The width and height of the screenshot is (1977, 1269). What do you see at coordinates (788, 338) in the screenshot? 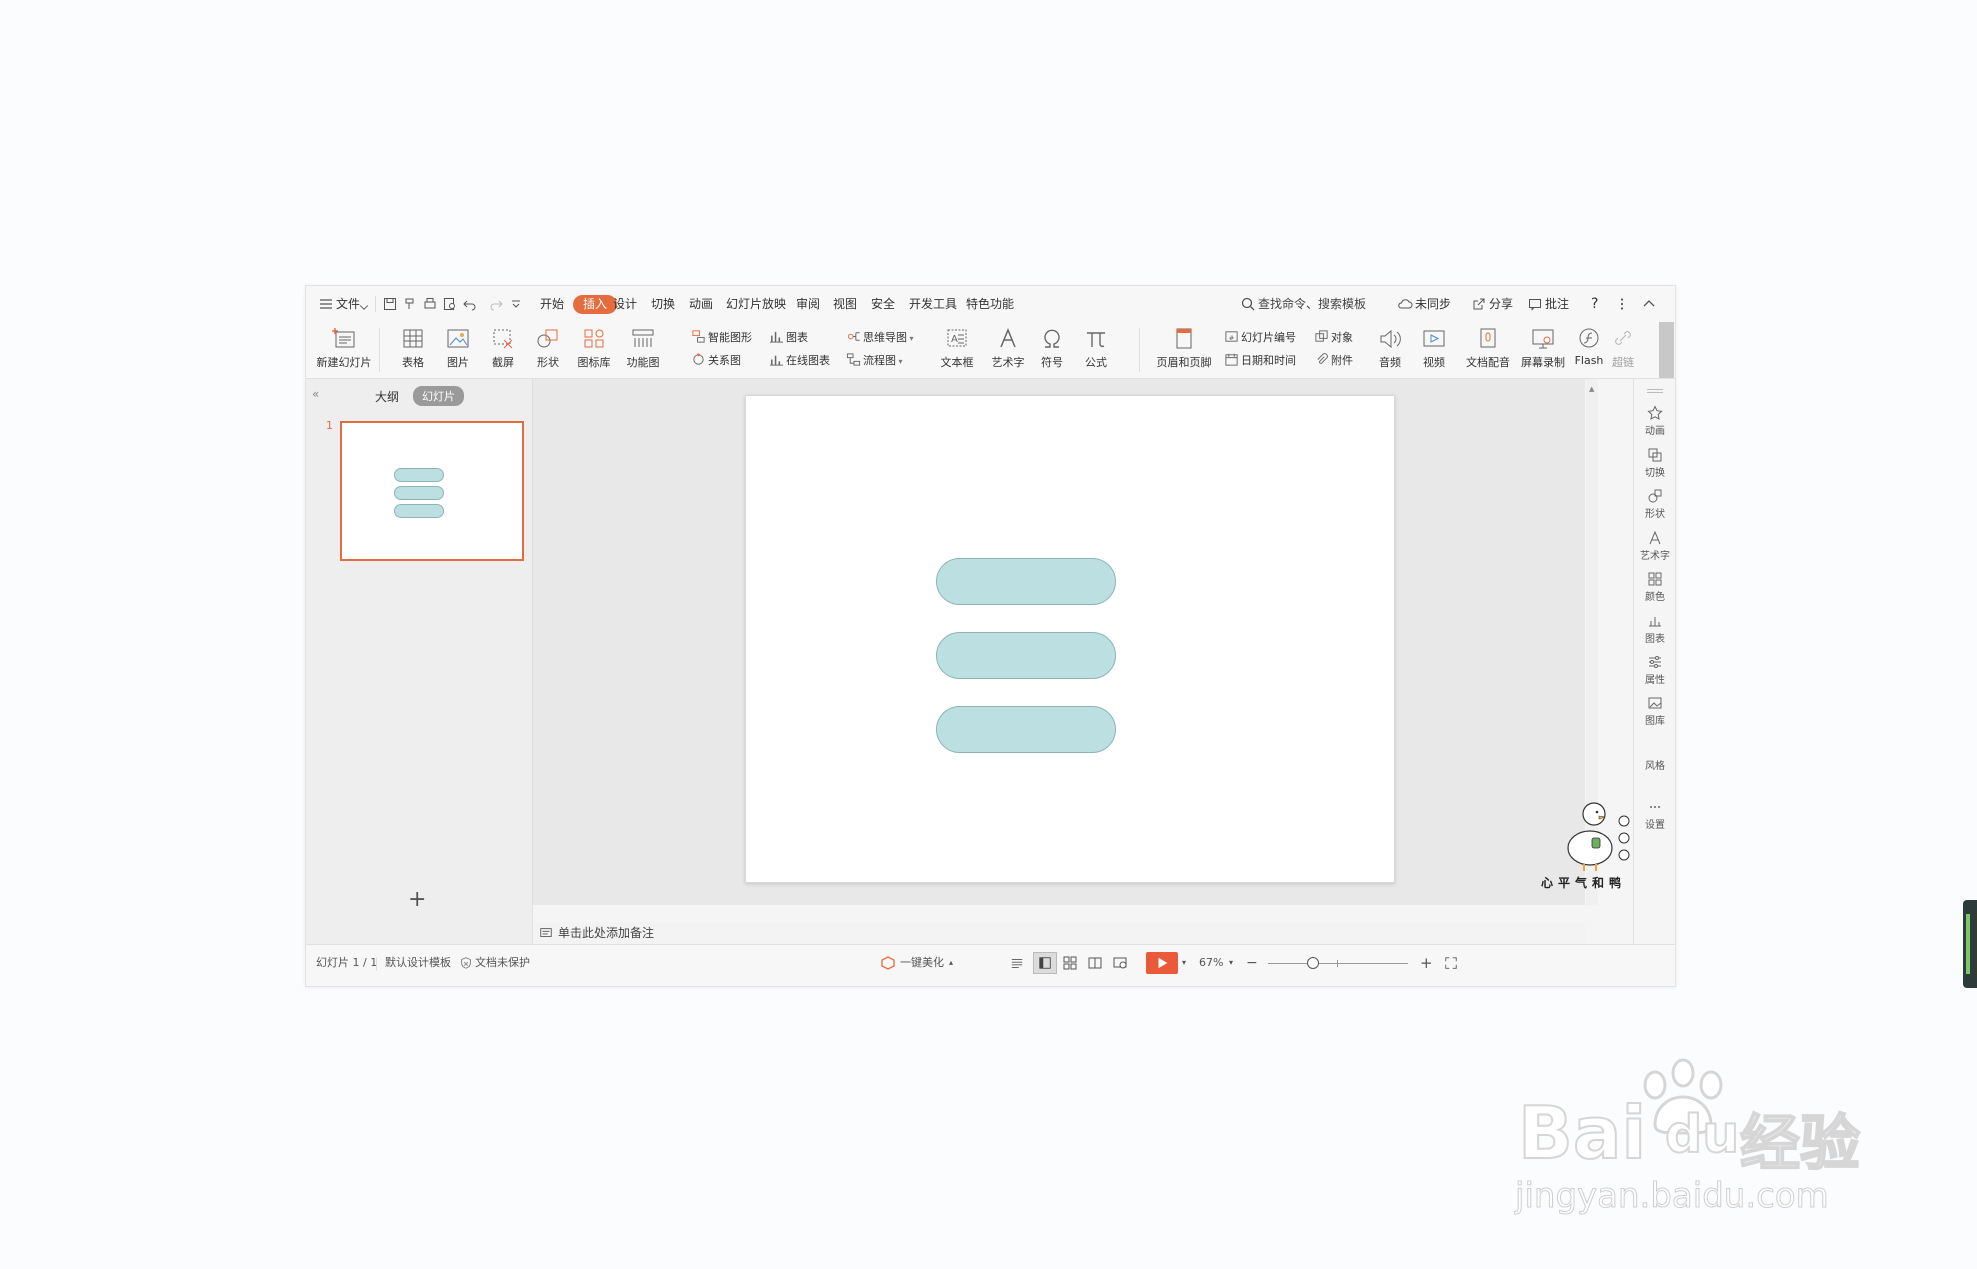
I see `chart-button: 图表` at bounding box center [788, 338].